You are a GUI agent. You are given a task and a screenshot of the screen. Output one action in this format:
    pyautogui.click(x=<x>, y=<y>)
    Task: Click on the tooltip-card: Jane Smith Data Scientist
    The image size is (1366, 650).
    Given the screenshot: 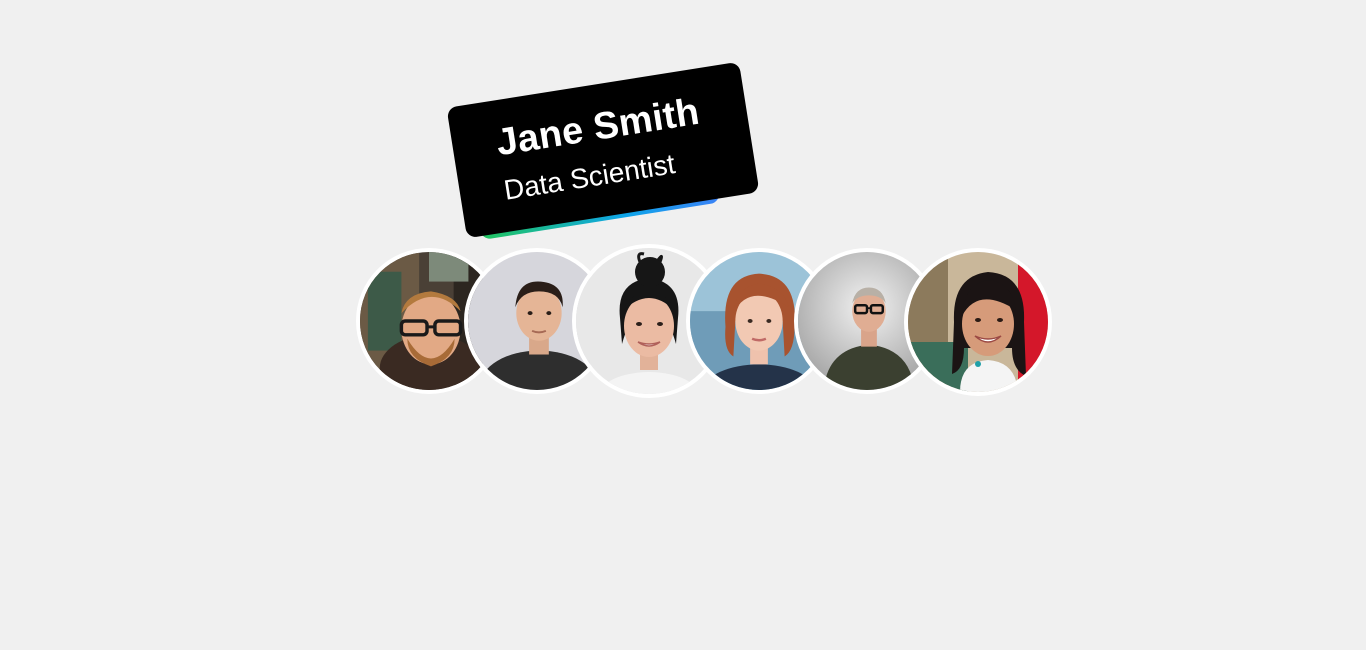 What is the action you would take?
    pyautogui.click(x=603, y=151)
    